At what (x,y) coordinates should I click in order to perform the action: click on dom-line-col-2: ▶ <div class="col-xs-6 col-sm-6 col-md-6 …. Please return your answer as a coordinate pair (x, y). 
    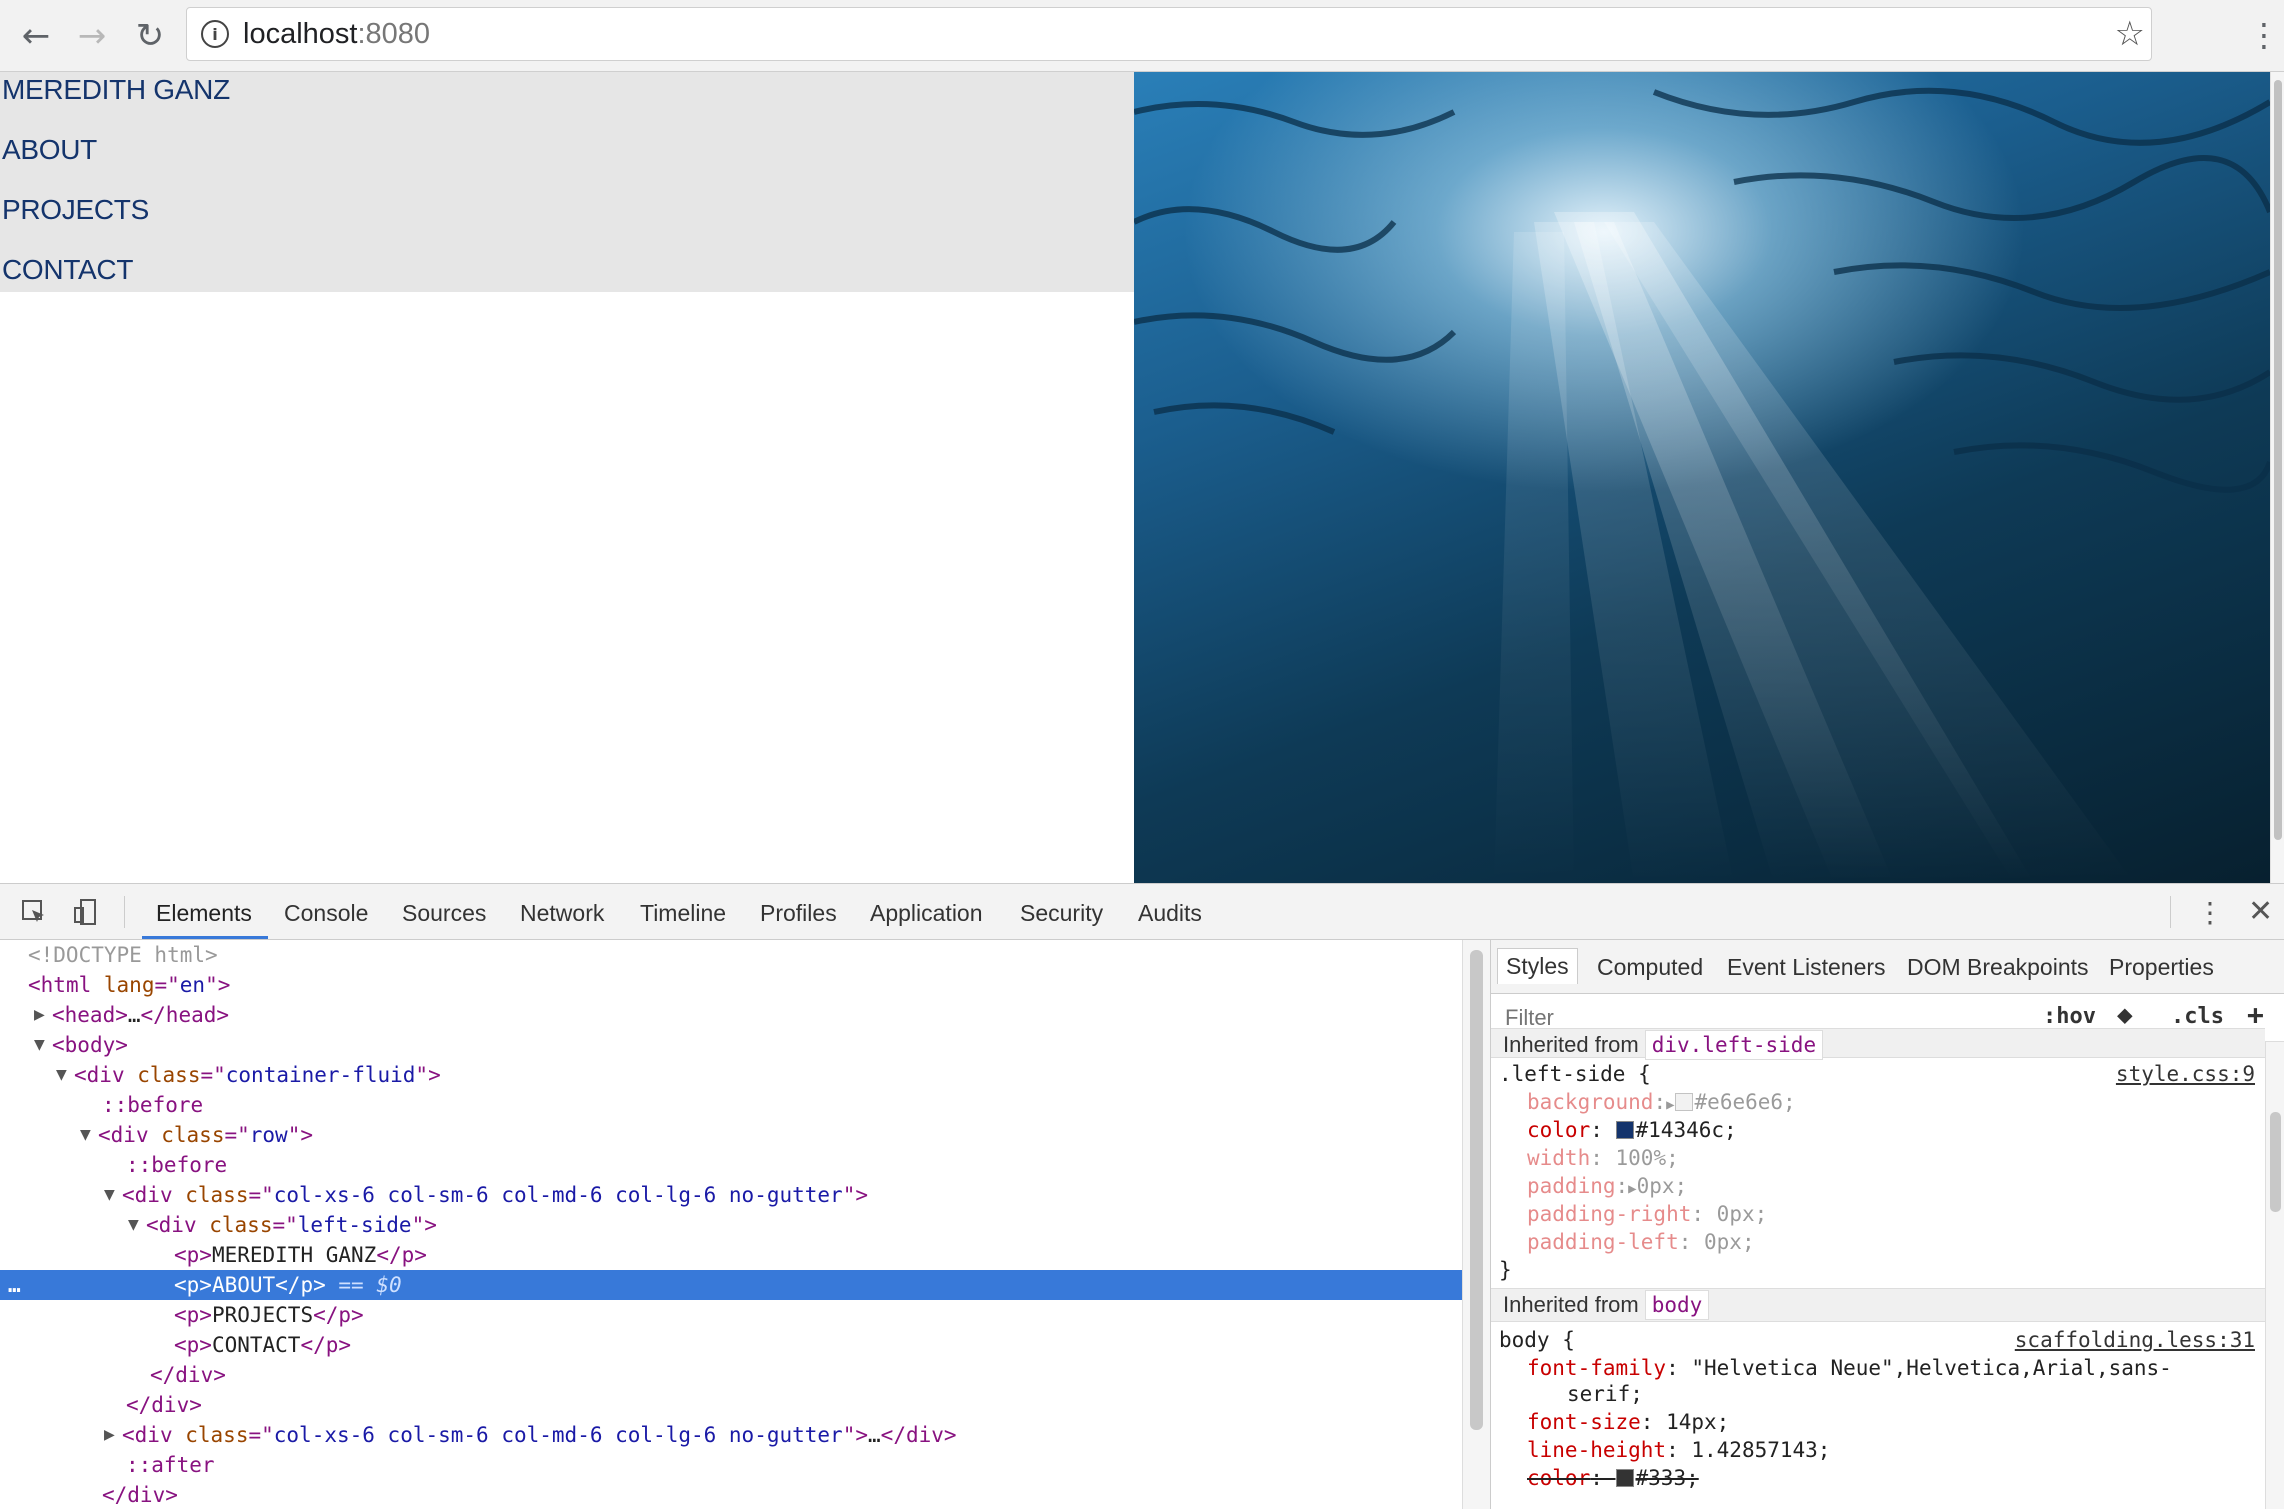
    Looking at the image, I should click on (731, 1435).